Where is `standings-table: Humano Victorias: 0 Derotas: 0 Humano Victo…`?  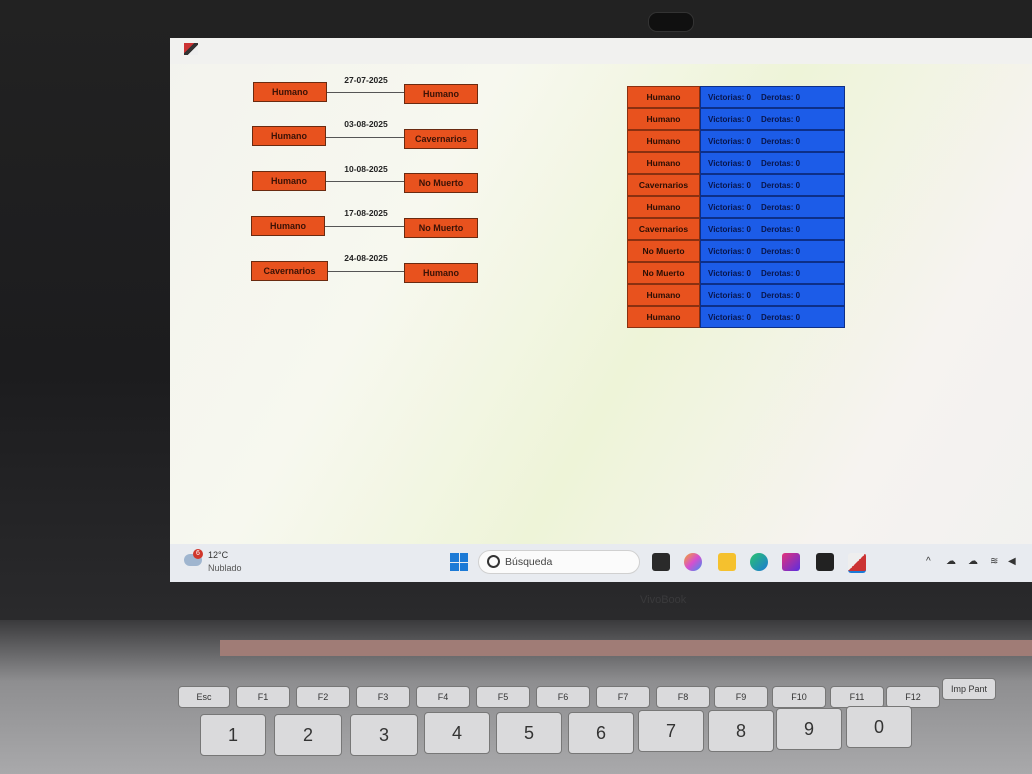
standings-table: Humano Victorias: 0 Derotas: 0 Humano Victo… is located at coordinates (738, 207).